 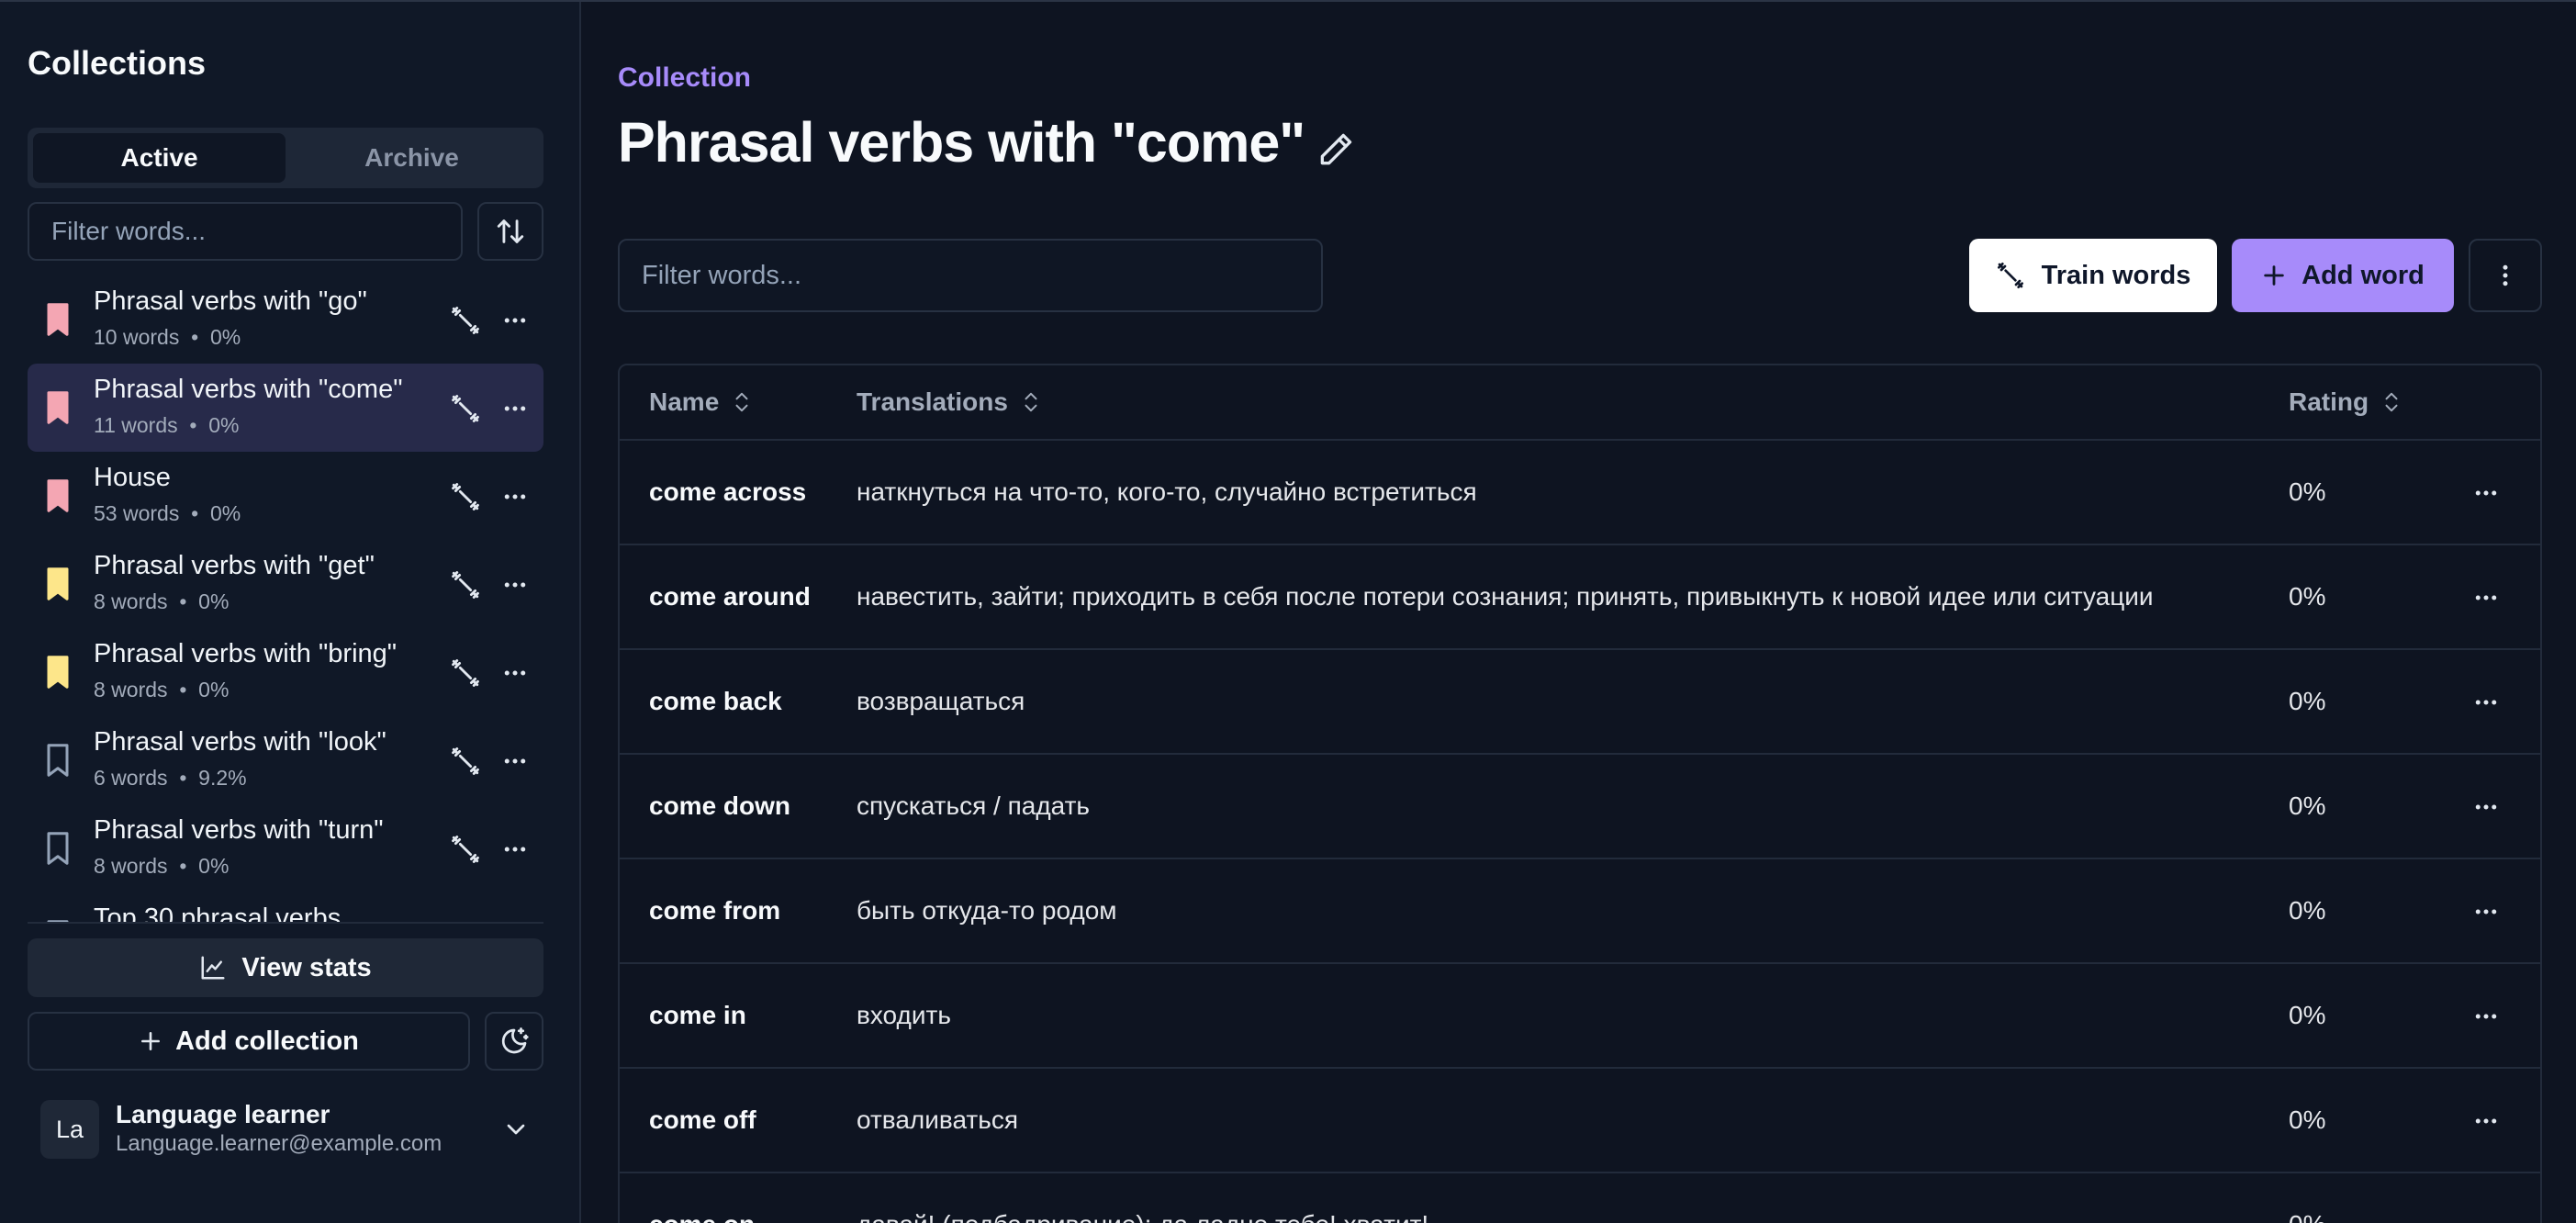 I want to click on word-name: come off, so click(x=702, y=1119).